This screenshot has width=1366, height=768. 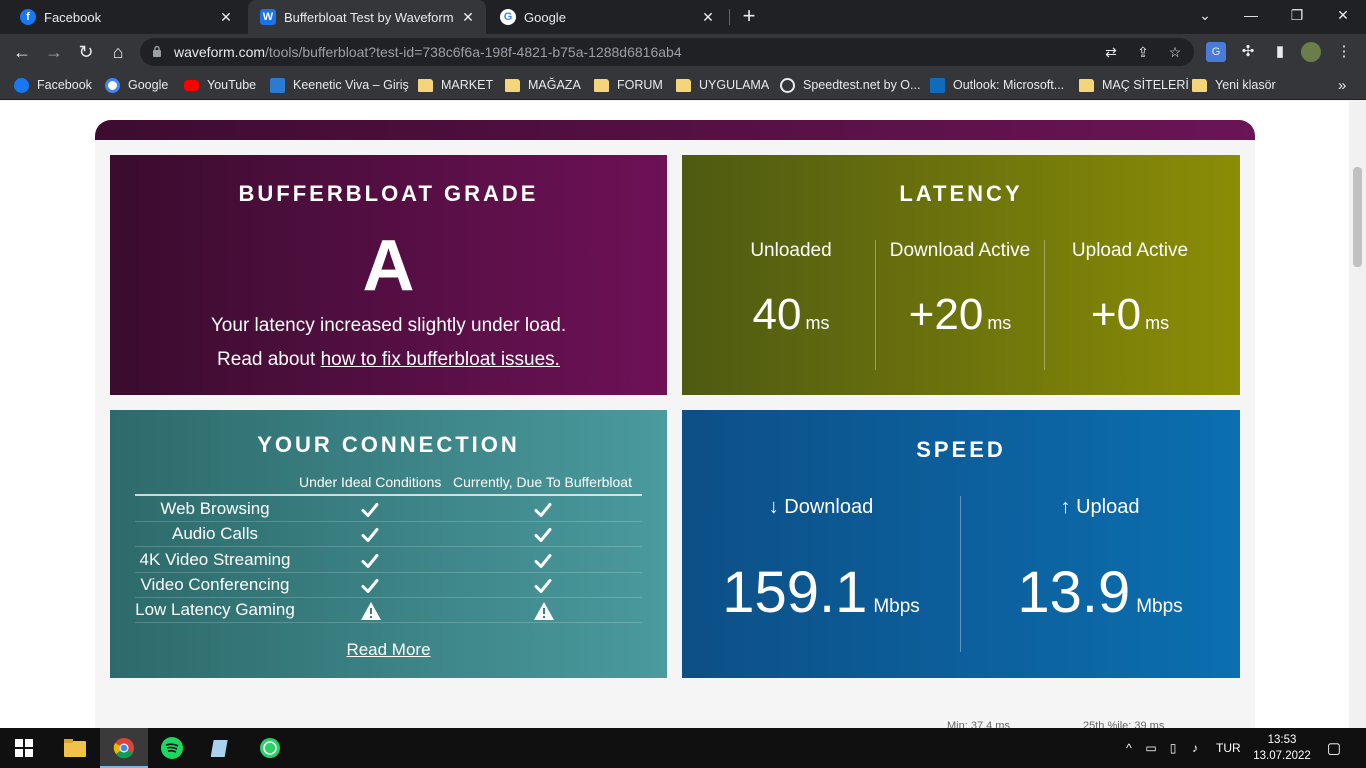 I want to click on value-number: 159.1, so click(x=795, y=592).